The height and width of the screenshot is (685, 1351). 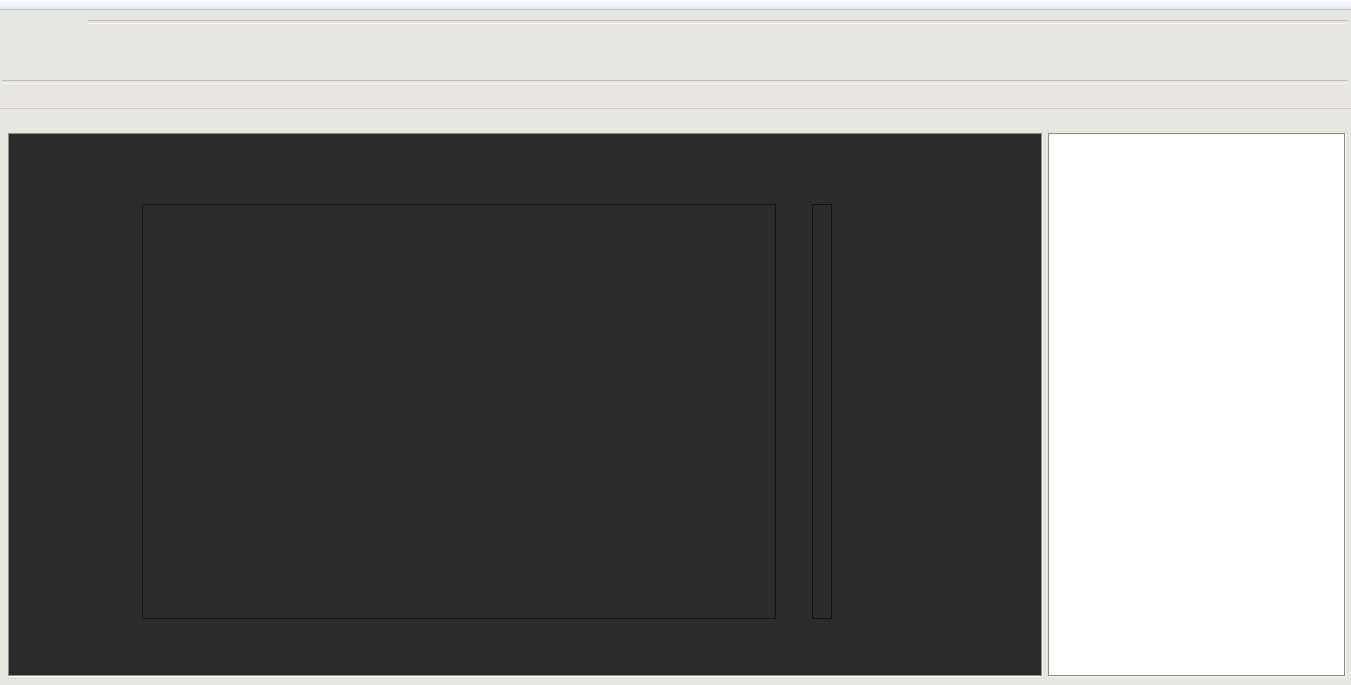 What do you see at coordinates (822, 411) in the screenshot?
I see `colorbar` at bounding box center [822, 411].